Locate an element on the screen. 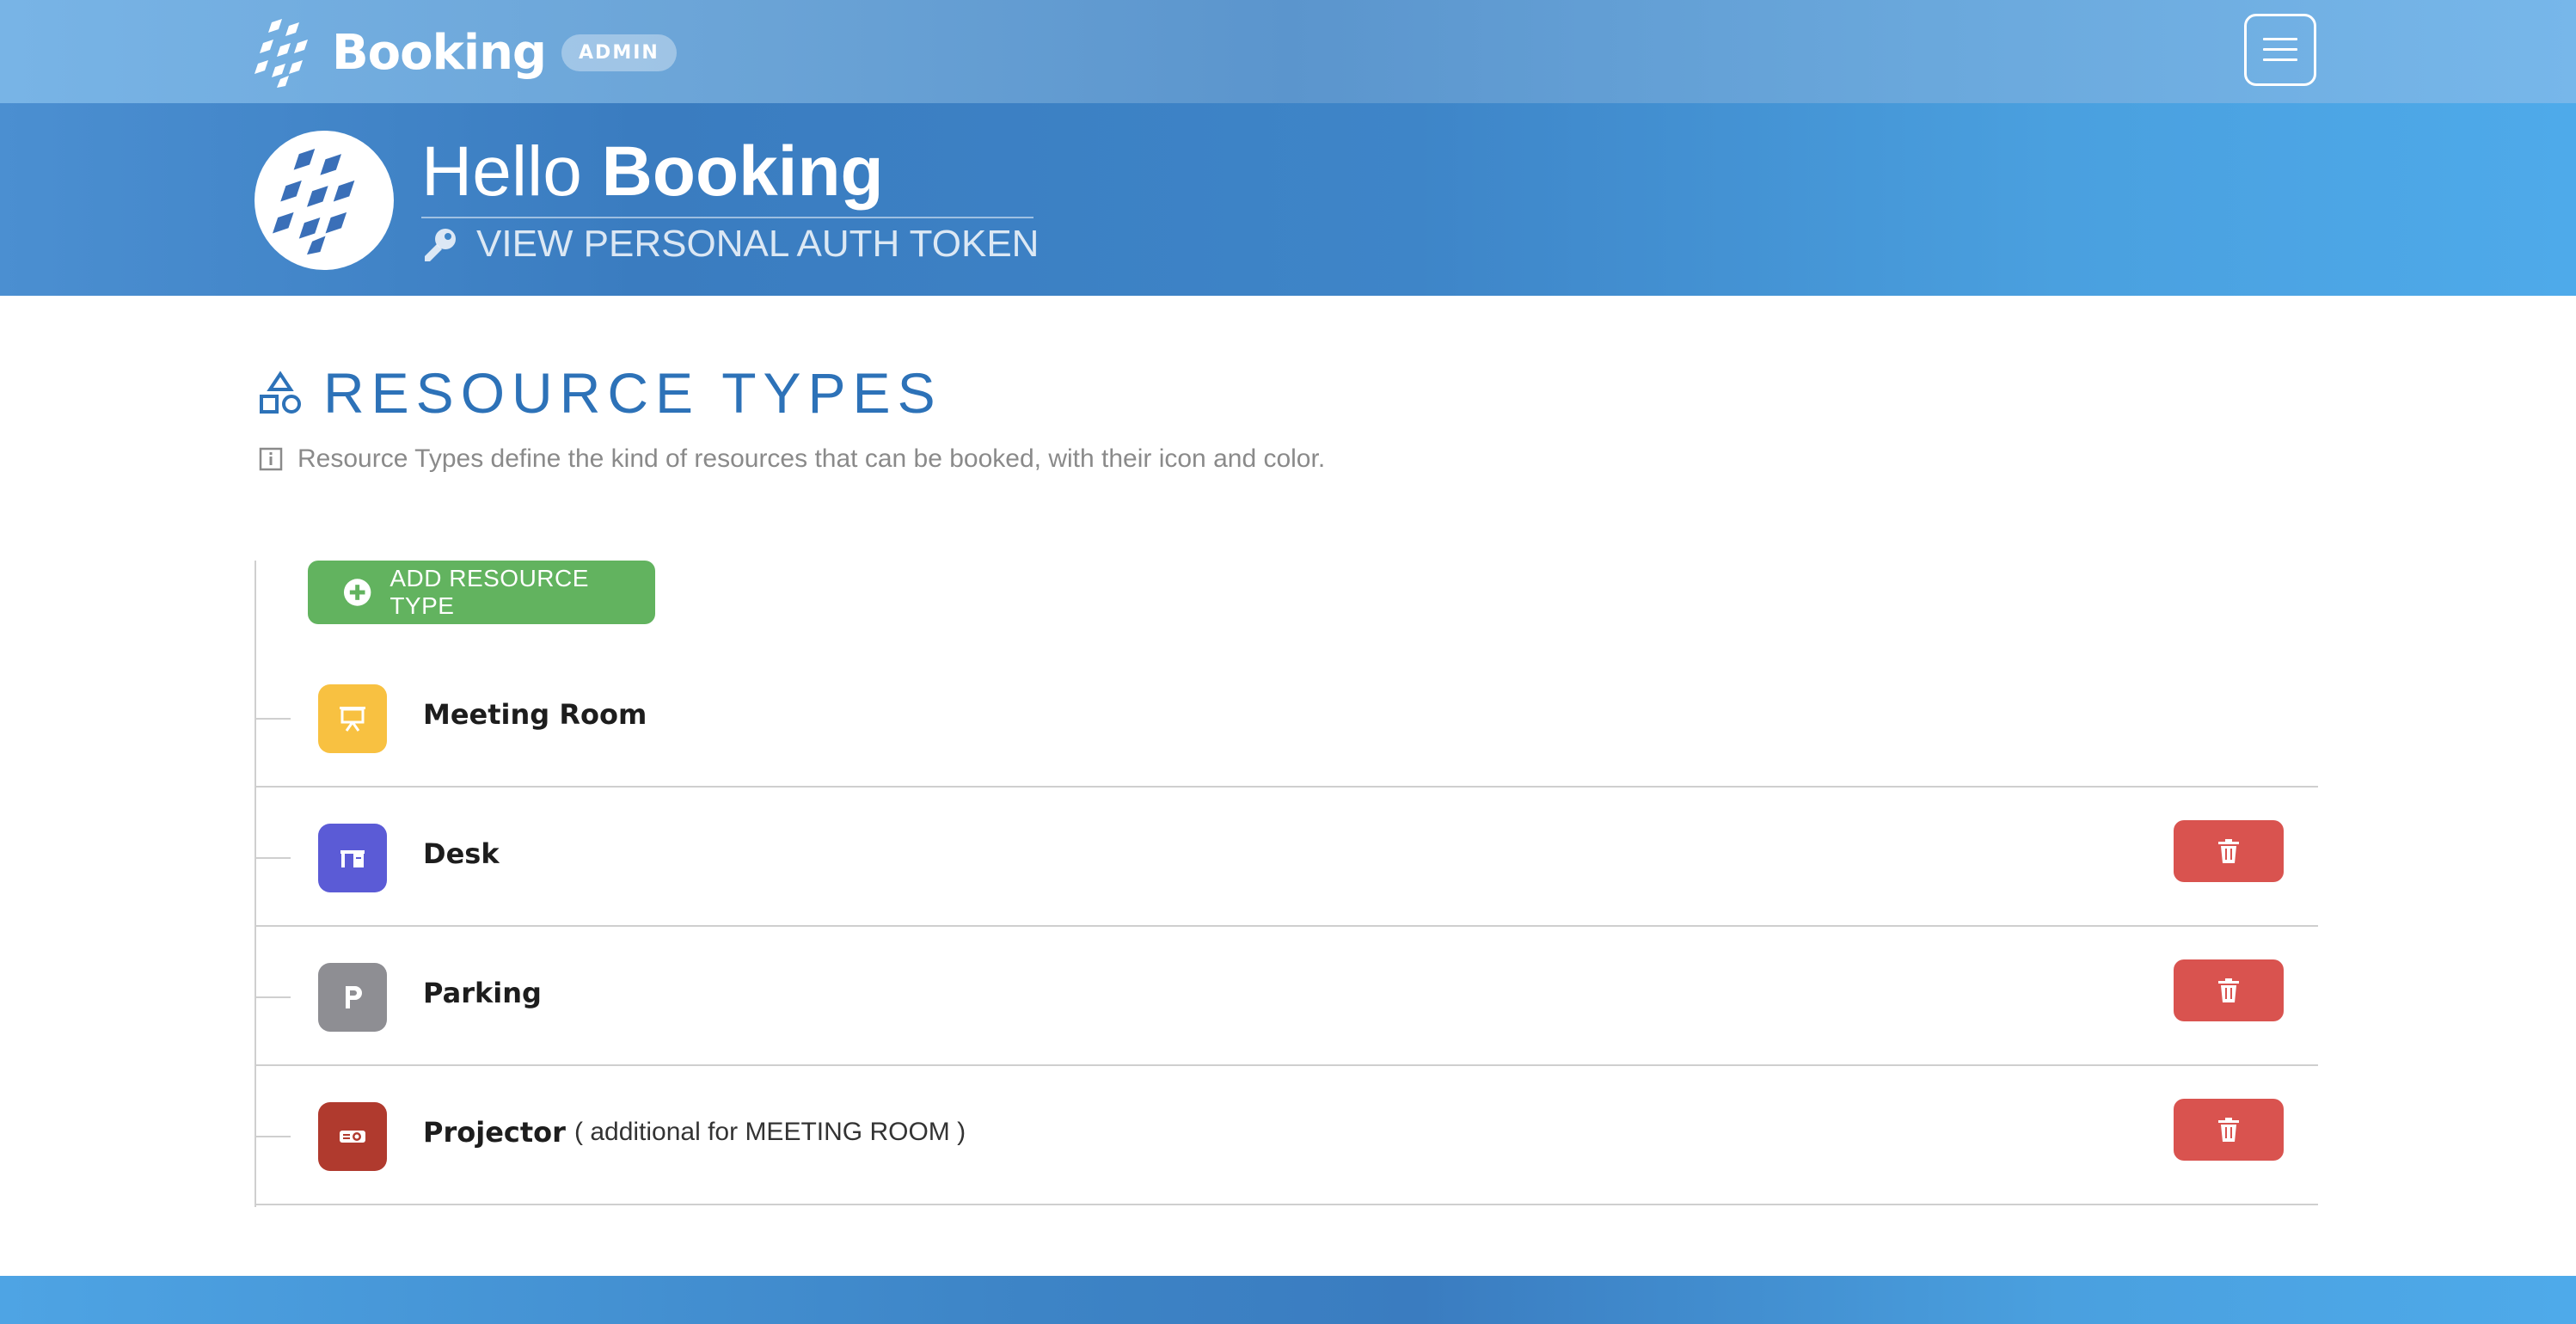  projector-icon is located at coordinates (352, 1137).